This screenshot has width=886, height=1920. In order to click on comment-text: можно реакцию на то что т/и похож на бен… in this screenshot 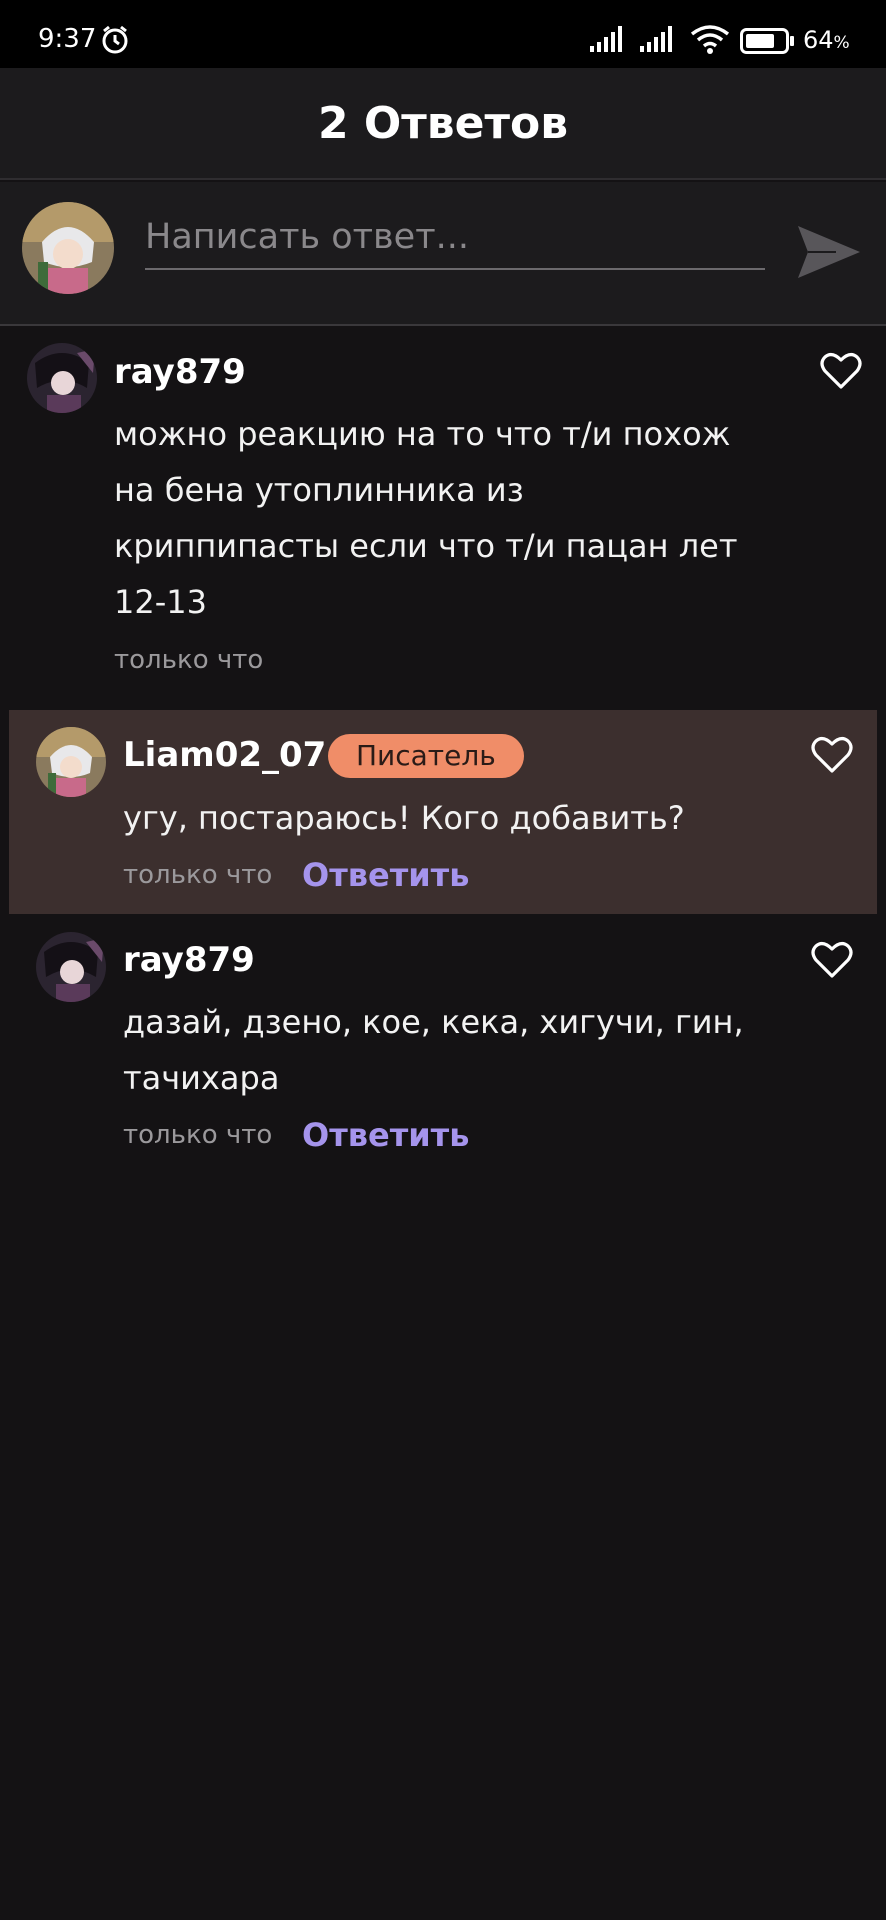, I will do `click(426, 518)`.